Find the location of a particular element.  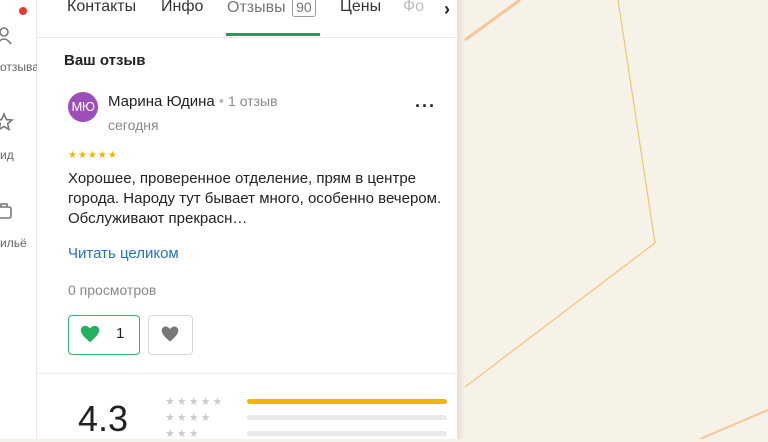

rail-item-label: отзыва is located at coordinates (19, 67).